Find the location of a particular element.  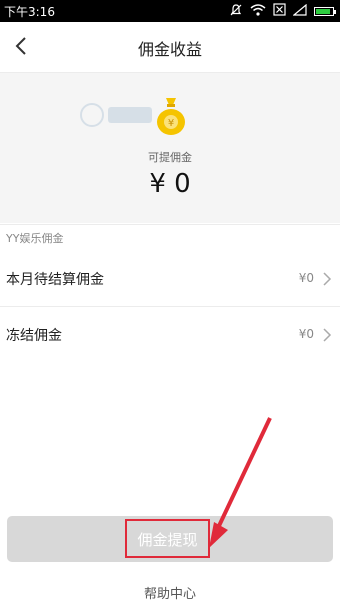

battery-level is located at coordinates (323, 11).